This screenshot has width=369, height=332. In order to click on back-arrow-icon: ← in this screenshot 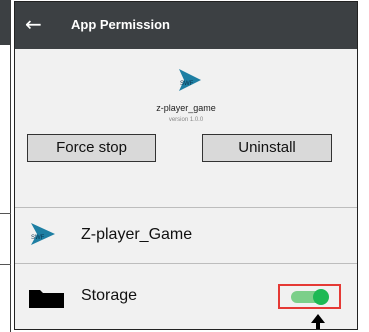, I will do `click(36, 24)`.